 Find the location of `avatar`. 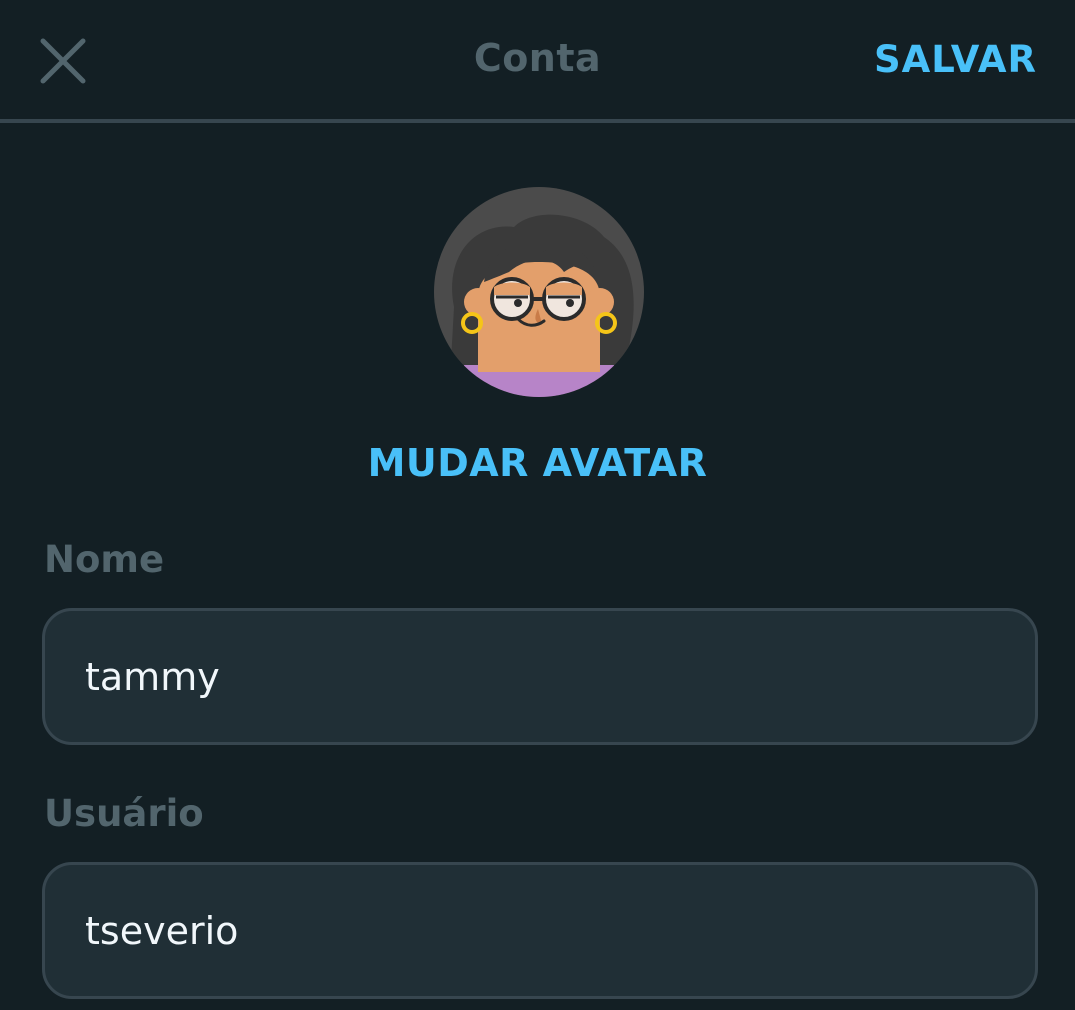

avatar is located at coordinates (539, 292).